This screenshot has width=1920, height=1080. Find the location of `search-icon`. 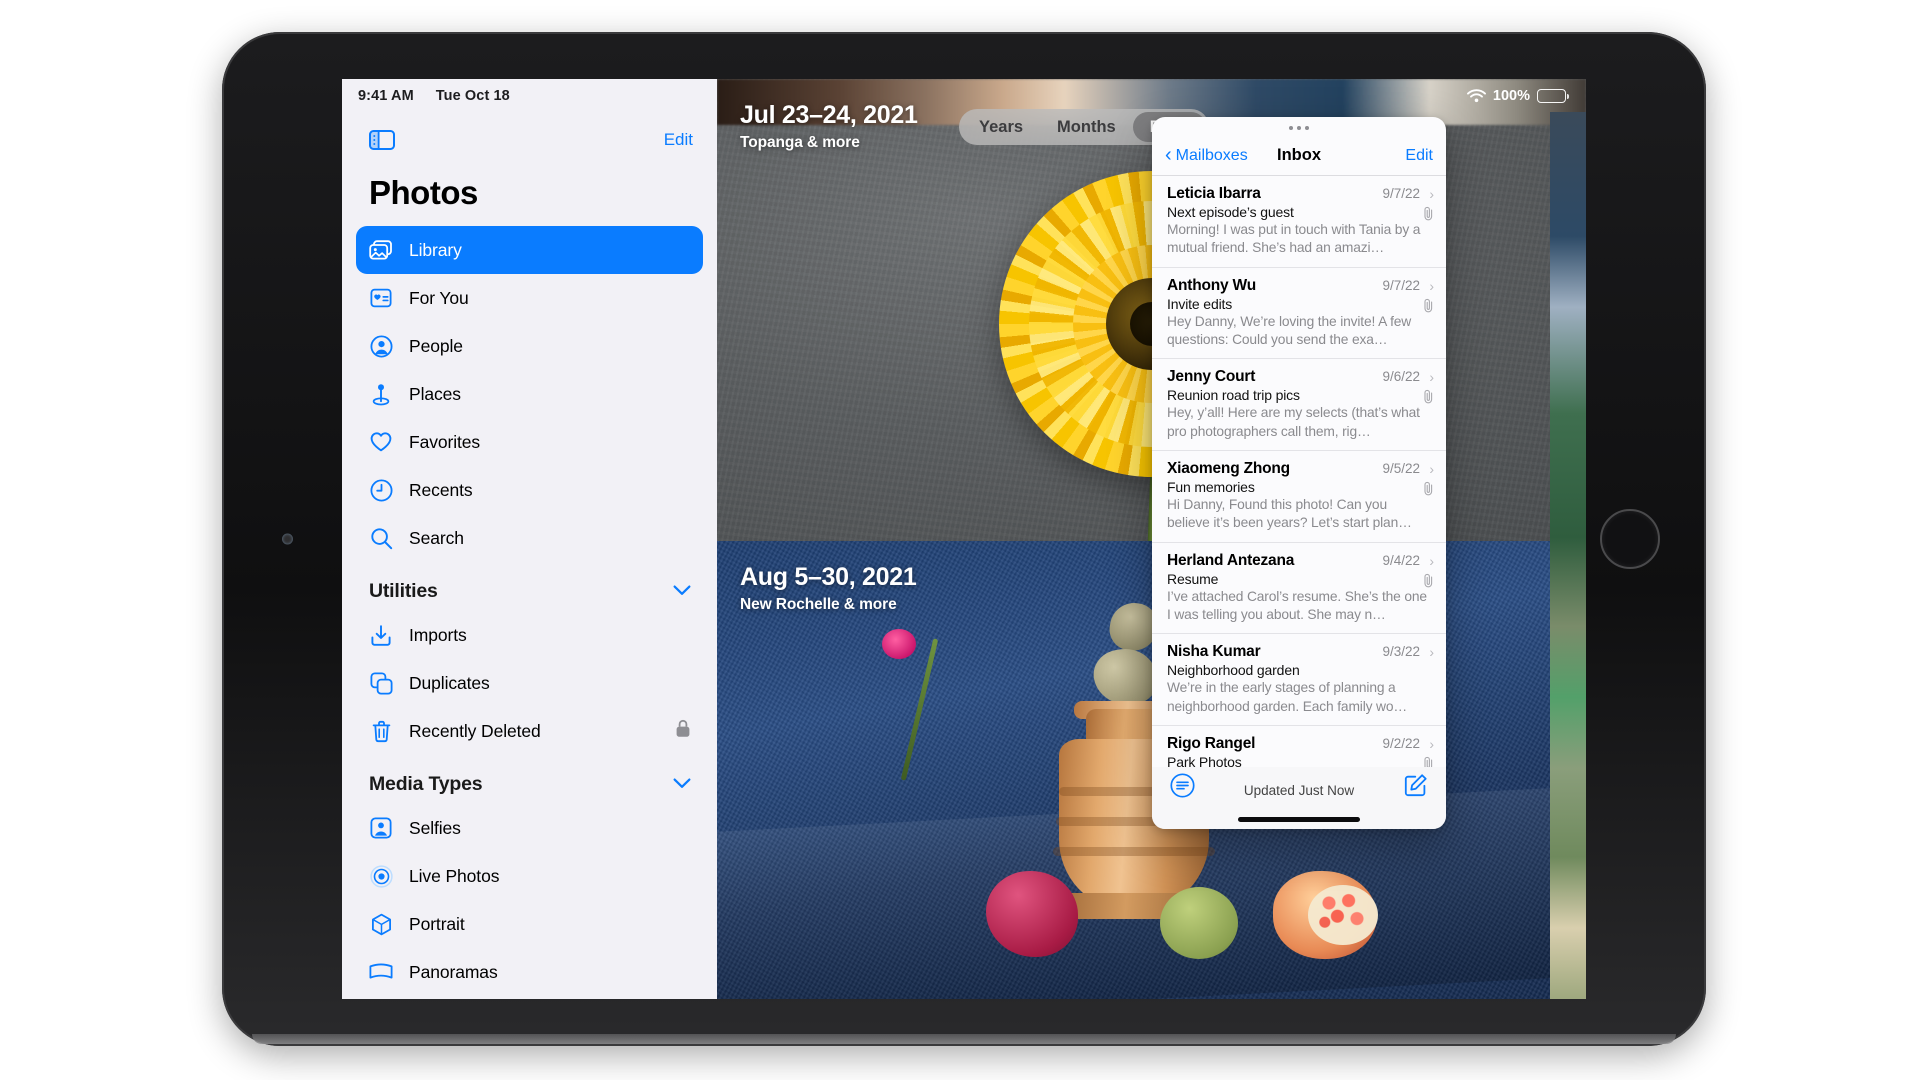

search-icon is located at coordinates (381, 538).